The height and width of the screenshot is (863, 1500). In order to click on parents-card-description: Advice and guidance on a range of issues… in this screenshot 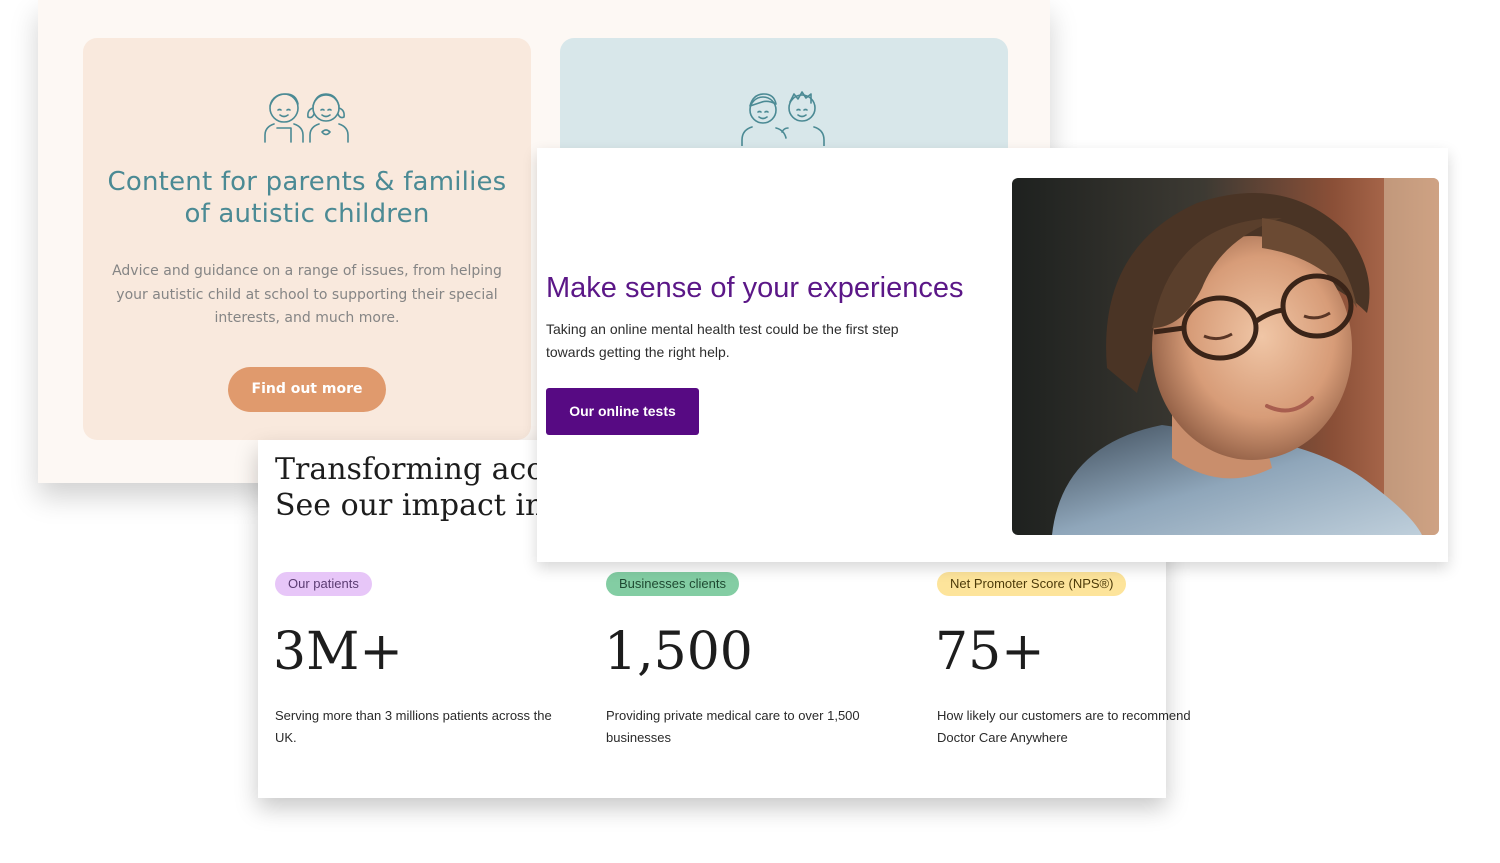, I will do `click(307, 294)`.